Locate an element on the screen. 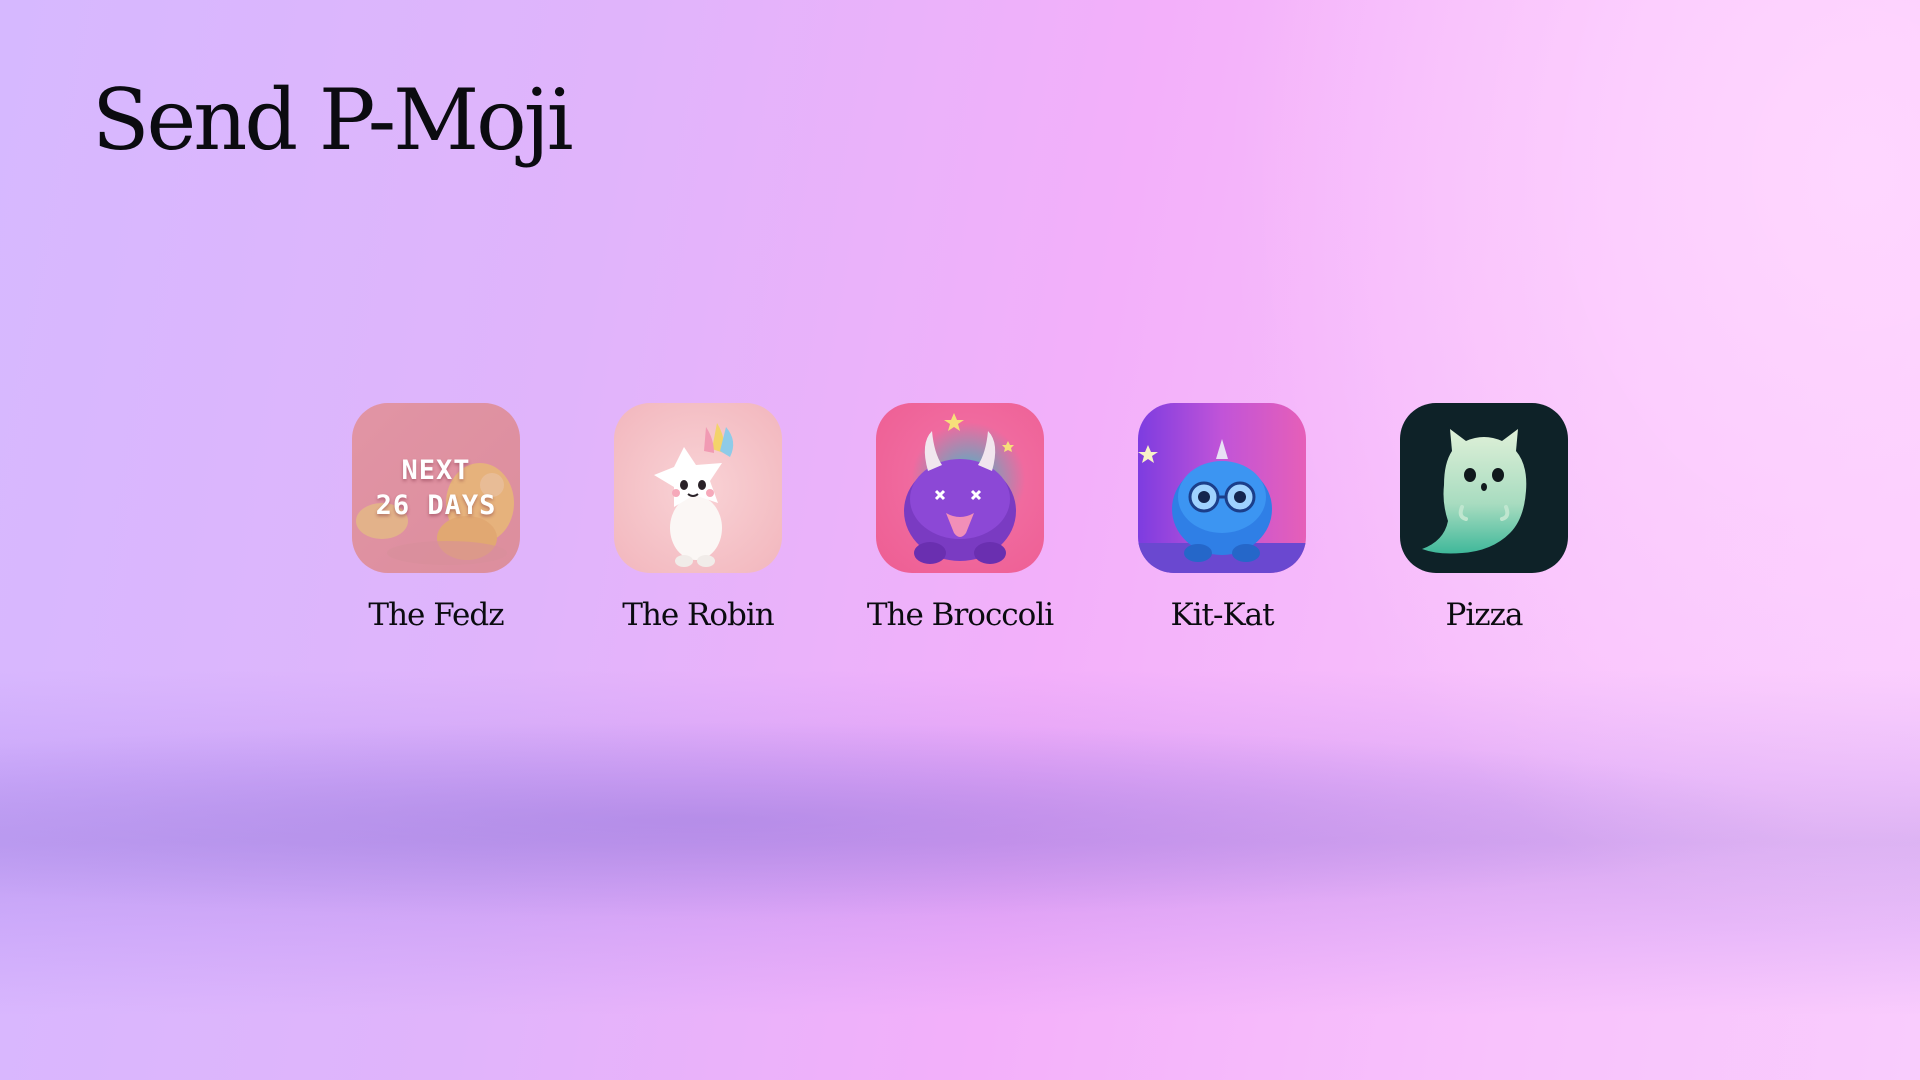 The height and width of the screenshot is (1080, 1920). purple-monster-image is located at coordinates (960, 488).